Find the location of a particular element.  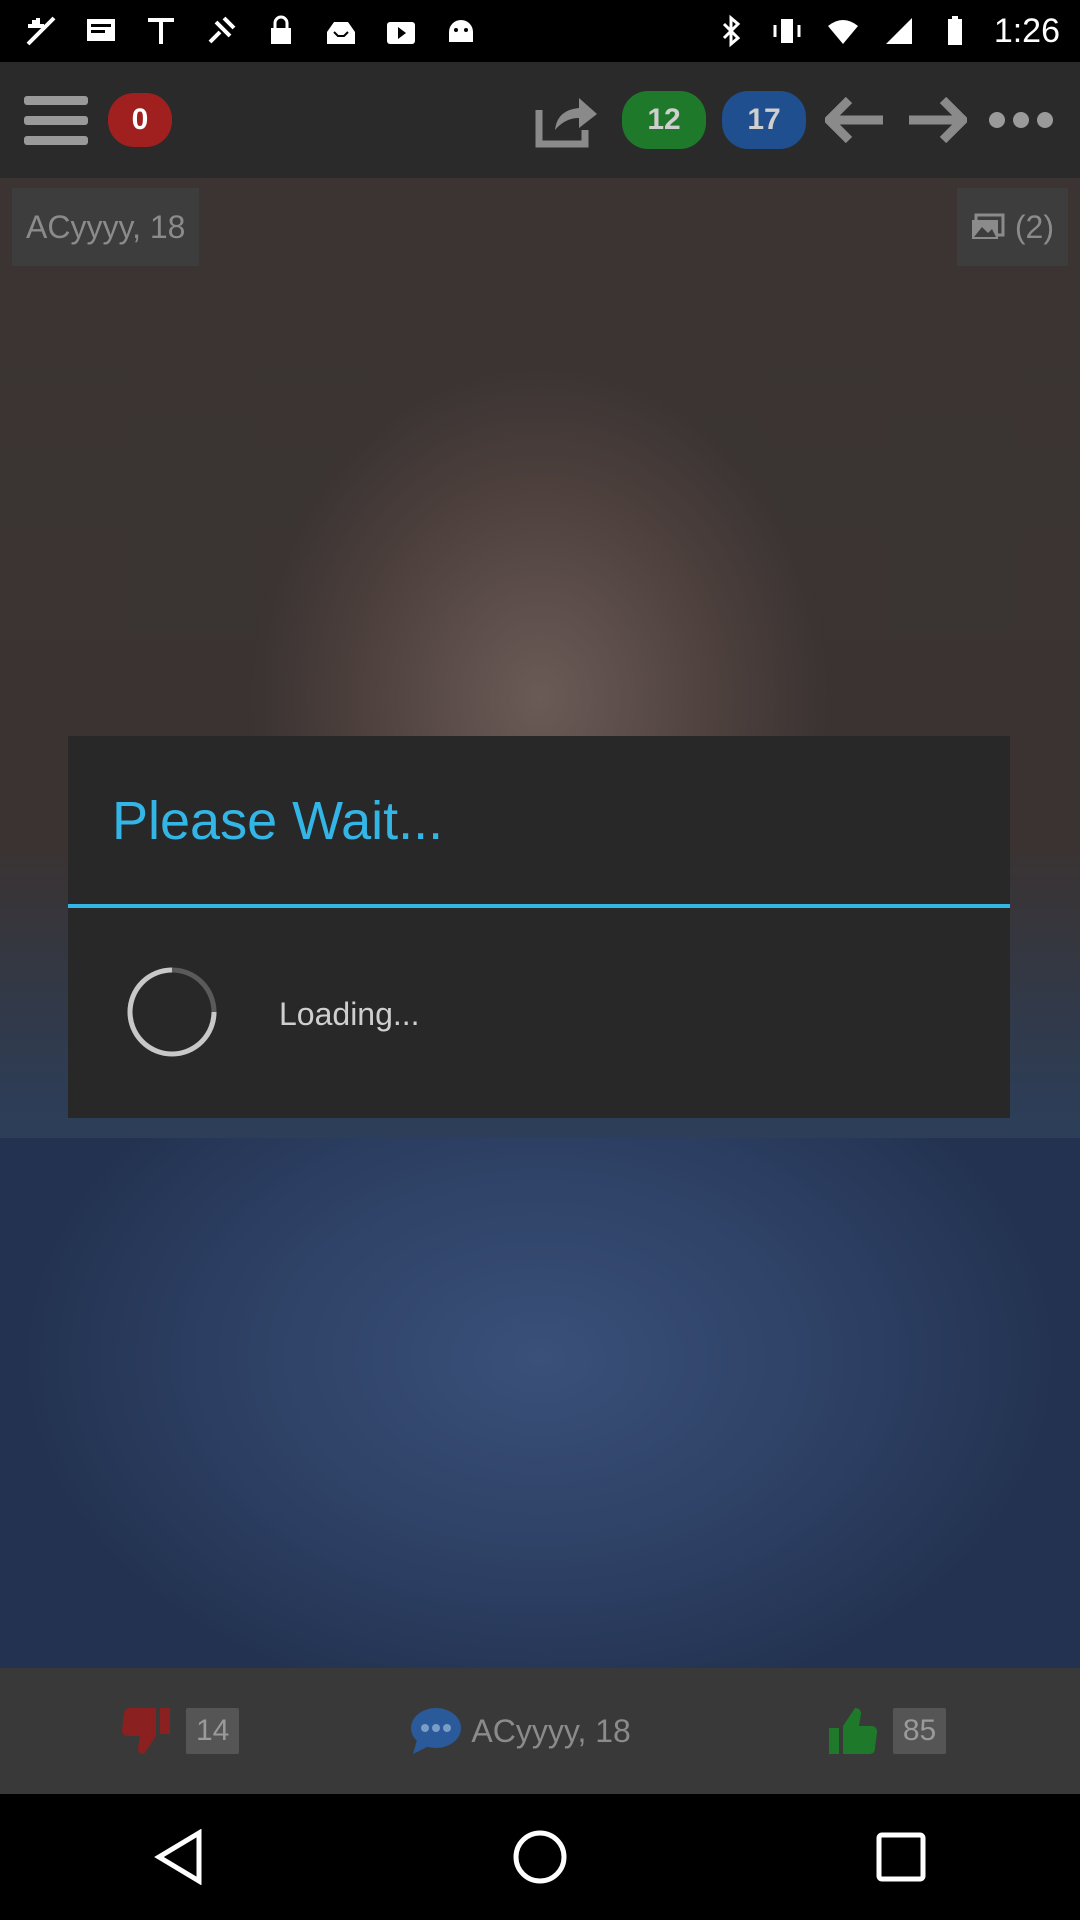

nav-app-icon is located at coordinates (41, 31).